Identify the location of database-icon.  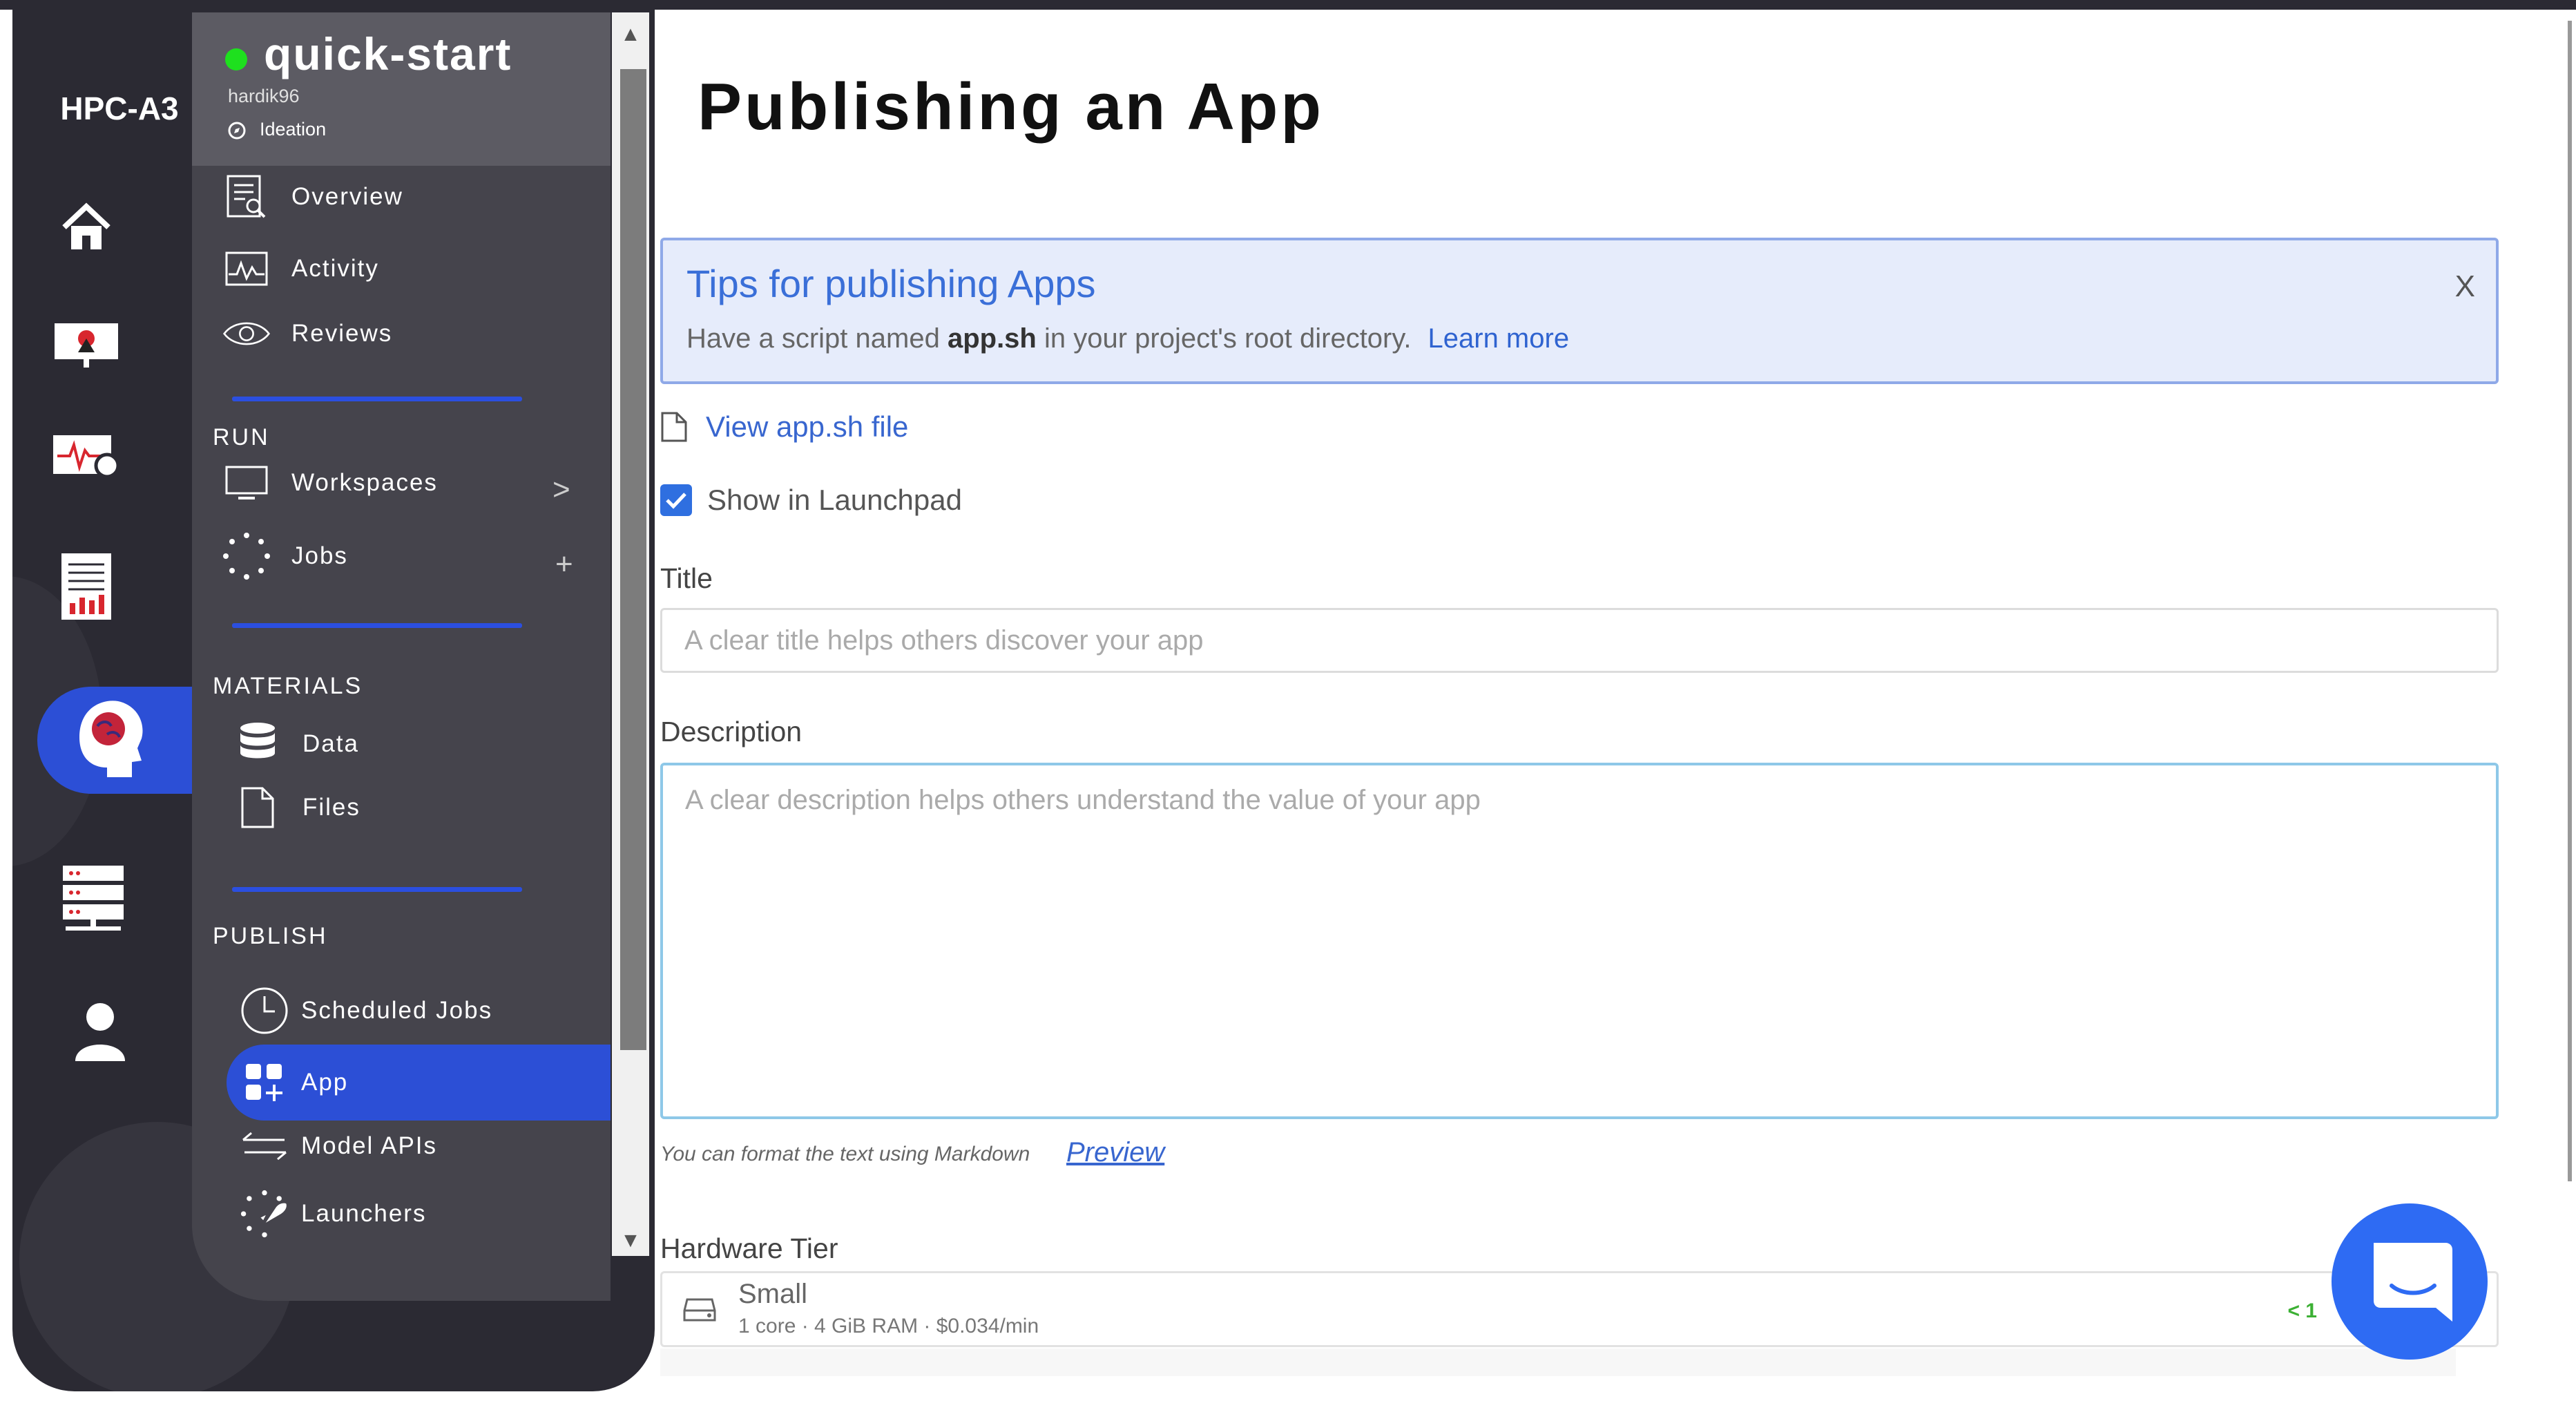
(257, 744).